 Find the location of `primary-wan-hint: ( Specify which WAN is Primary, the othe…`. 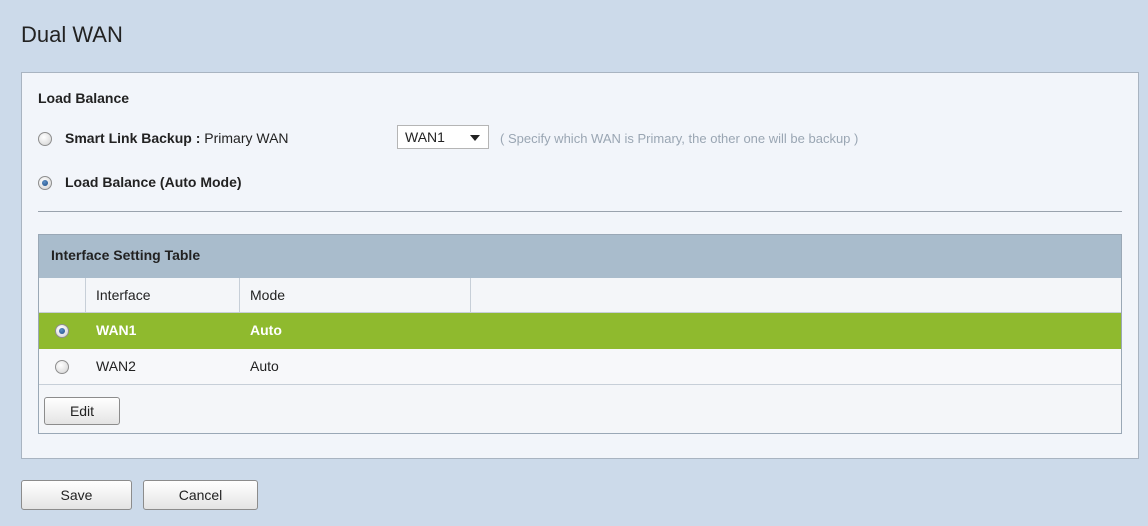

primary-wan-hint: ( Specify which WAN is Primary, the othe… is located at coordinates (679, 138).